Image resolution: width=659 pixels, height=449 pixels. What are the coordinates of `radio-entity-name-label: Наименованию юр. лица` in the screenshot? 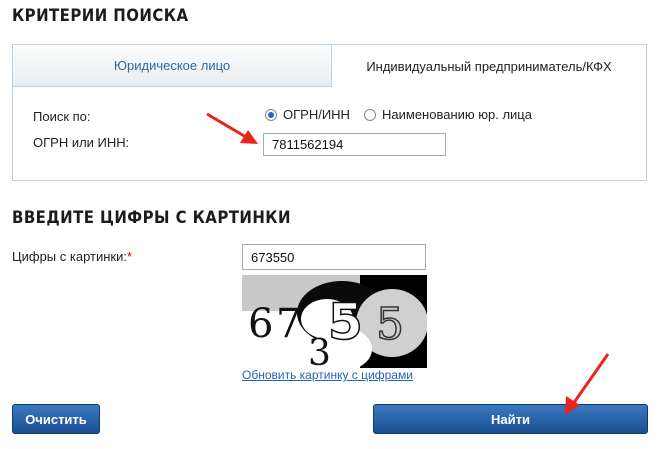 It's located at (457, 114).